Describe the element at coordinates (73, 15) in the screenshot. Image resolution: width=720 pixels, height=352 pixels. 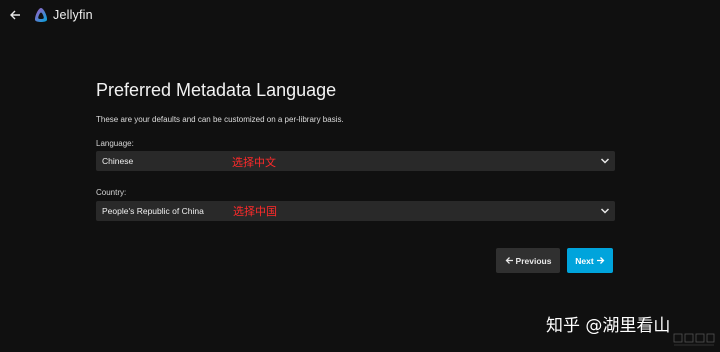
I see `app-name: Jellyfin` at that location.